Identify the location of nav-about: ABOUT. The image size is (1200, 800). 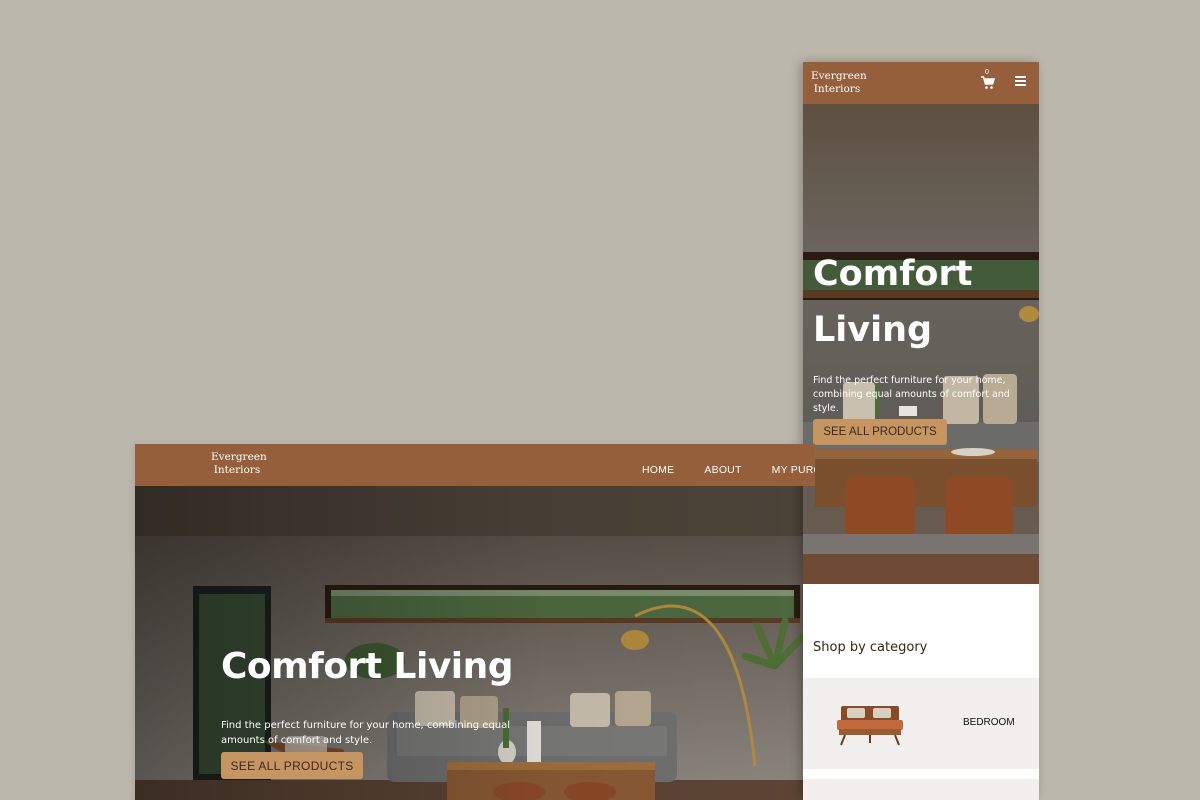
(722, 470).